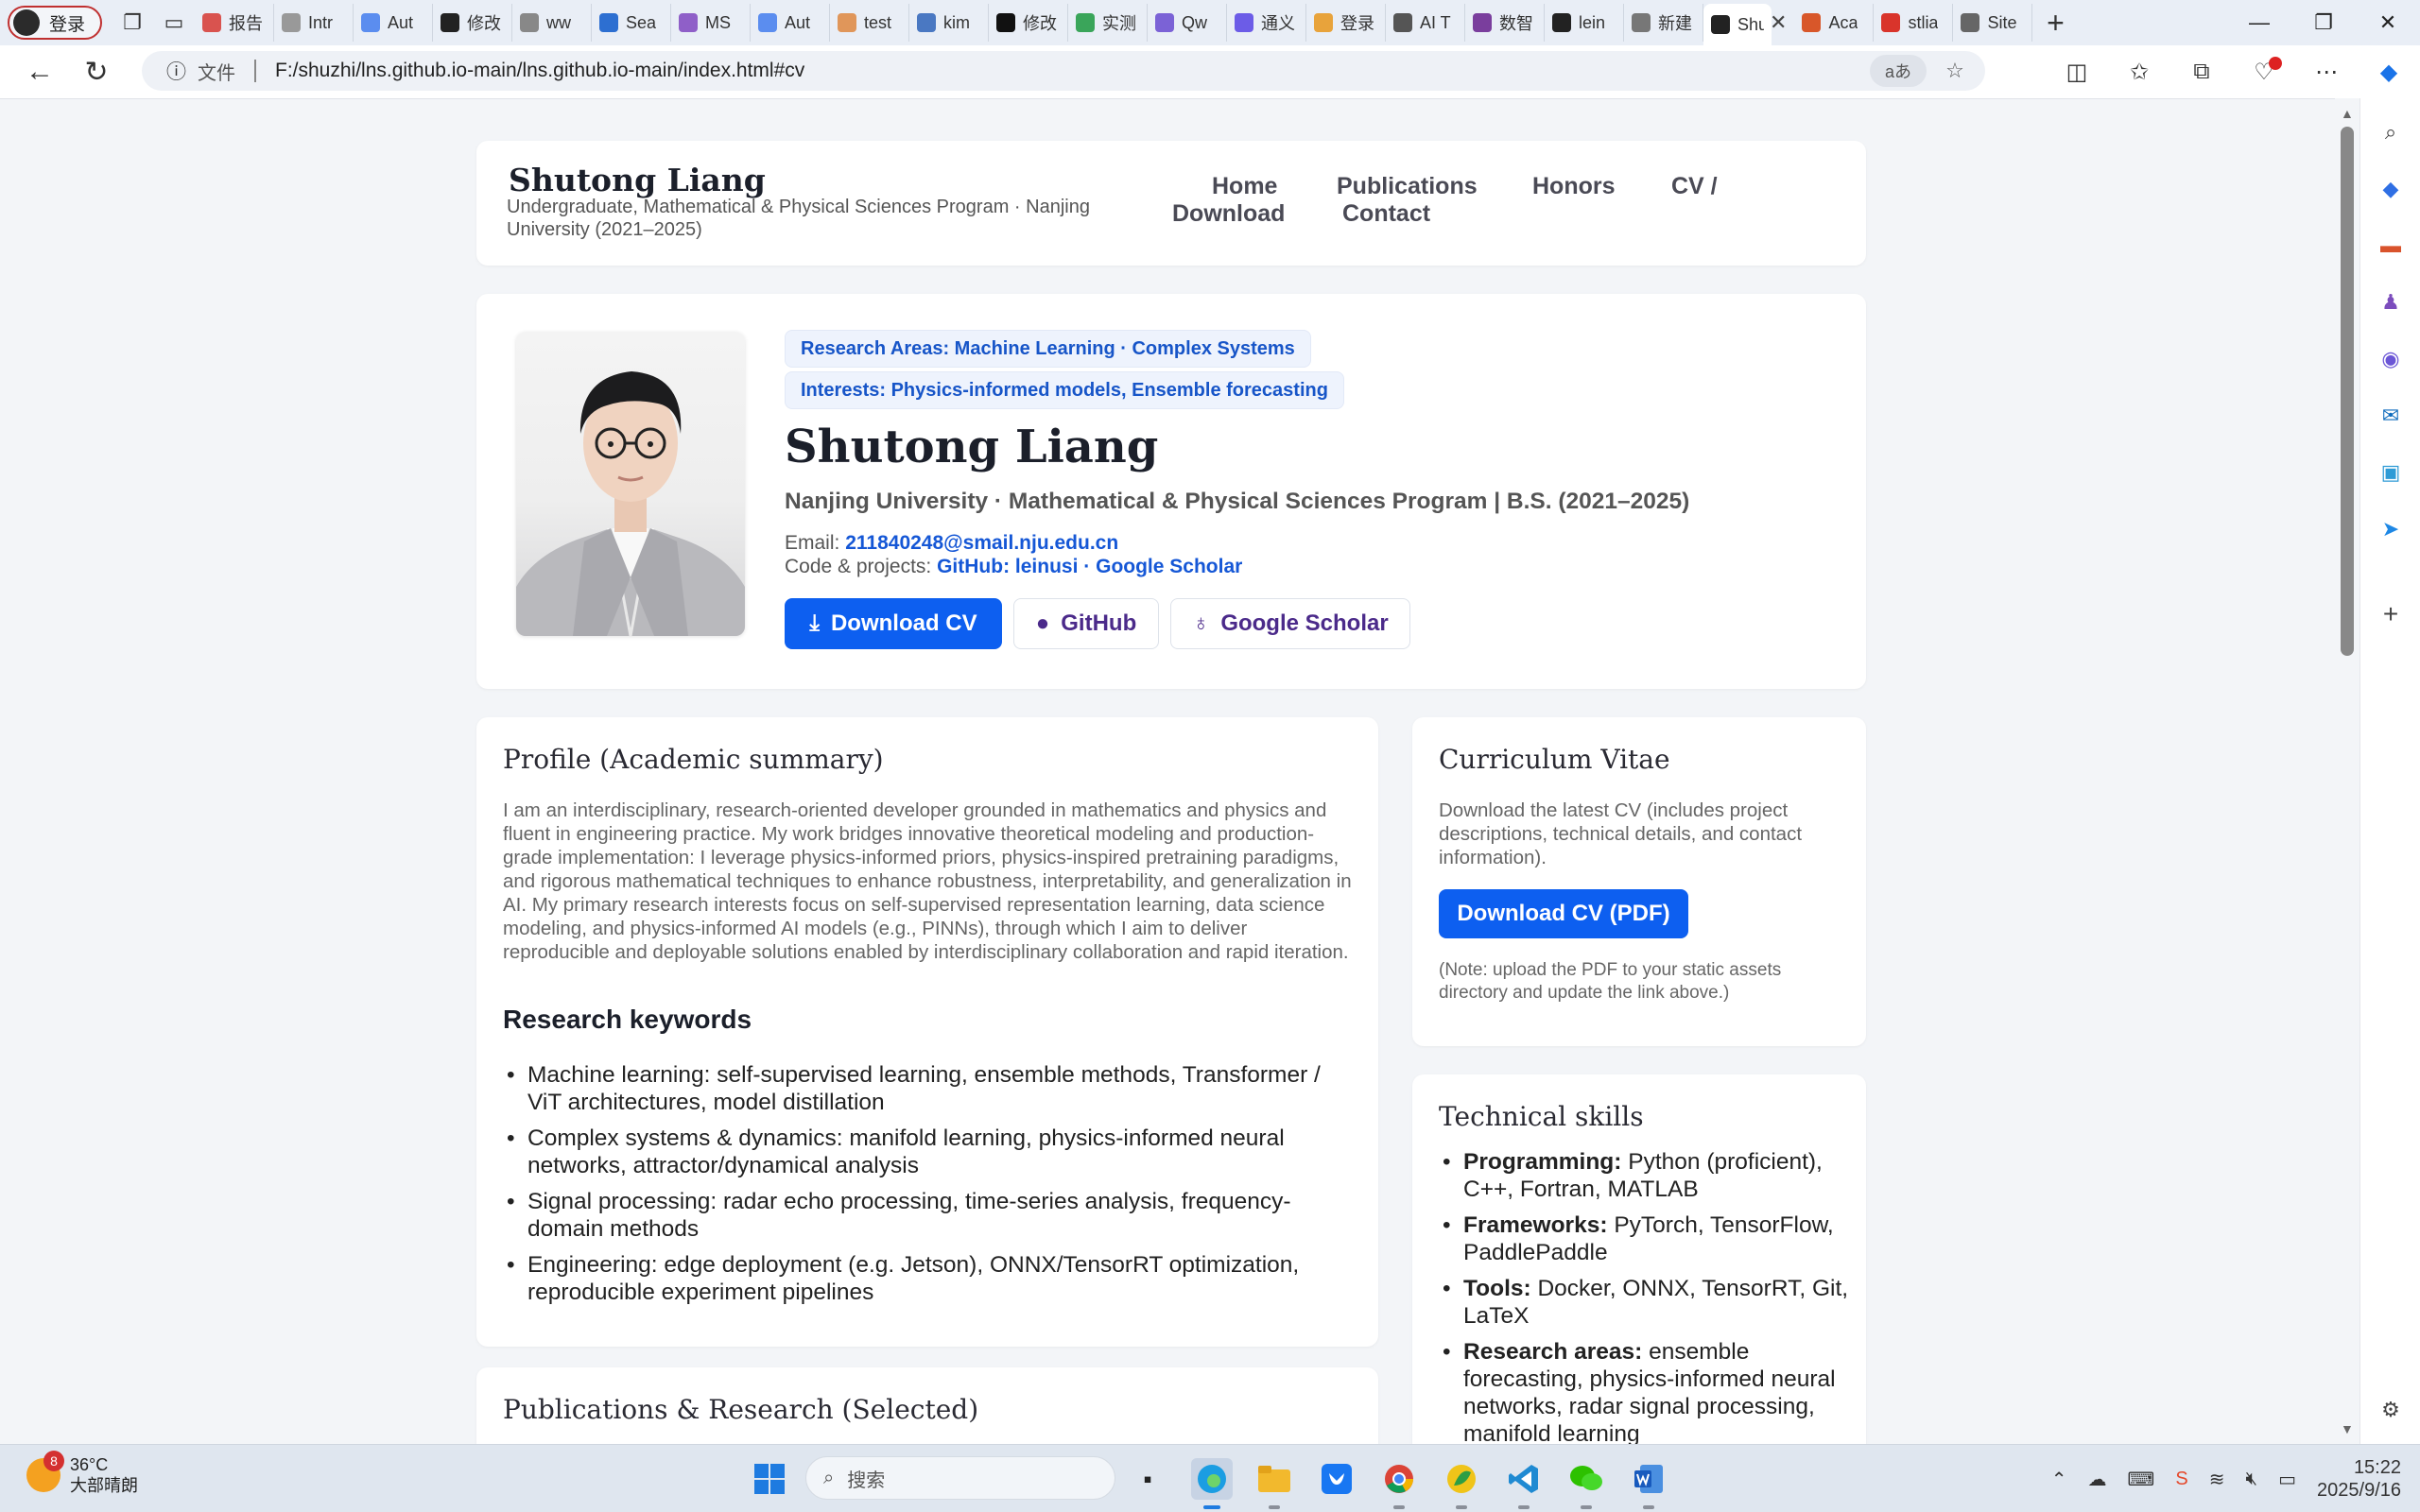  What do you see at coordinates (2347, 113) in the screenshot?
I see `scroll-up-arrow-icon: ▲` at bounding box center [2347, 113].